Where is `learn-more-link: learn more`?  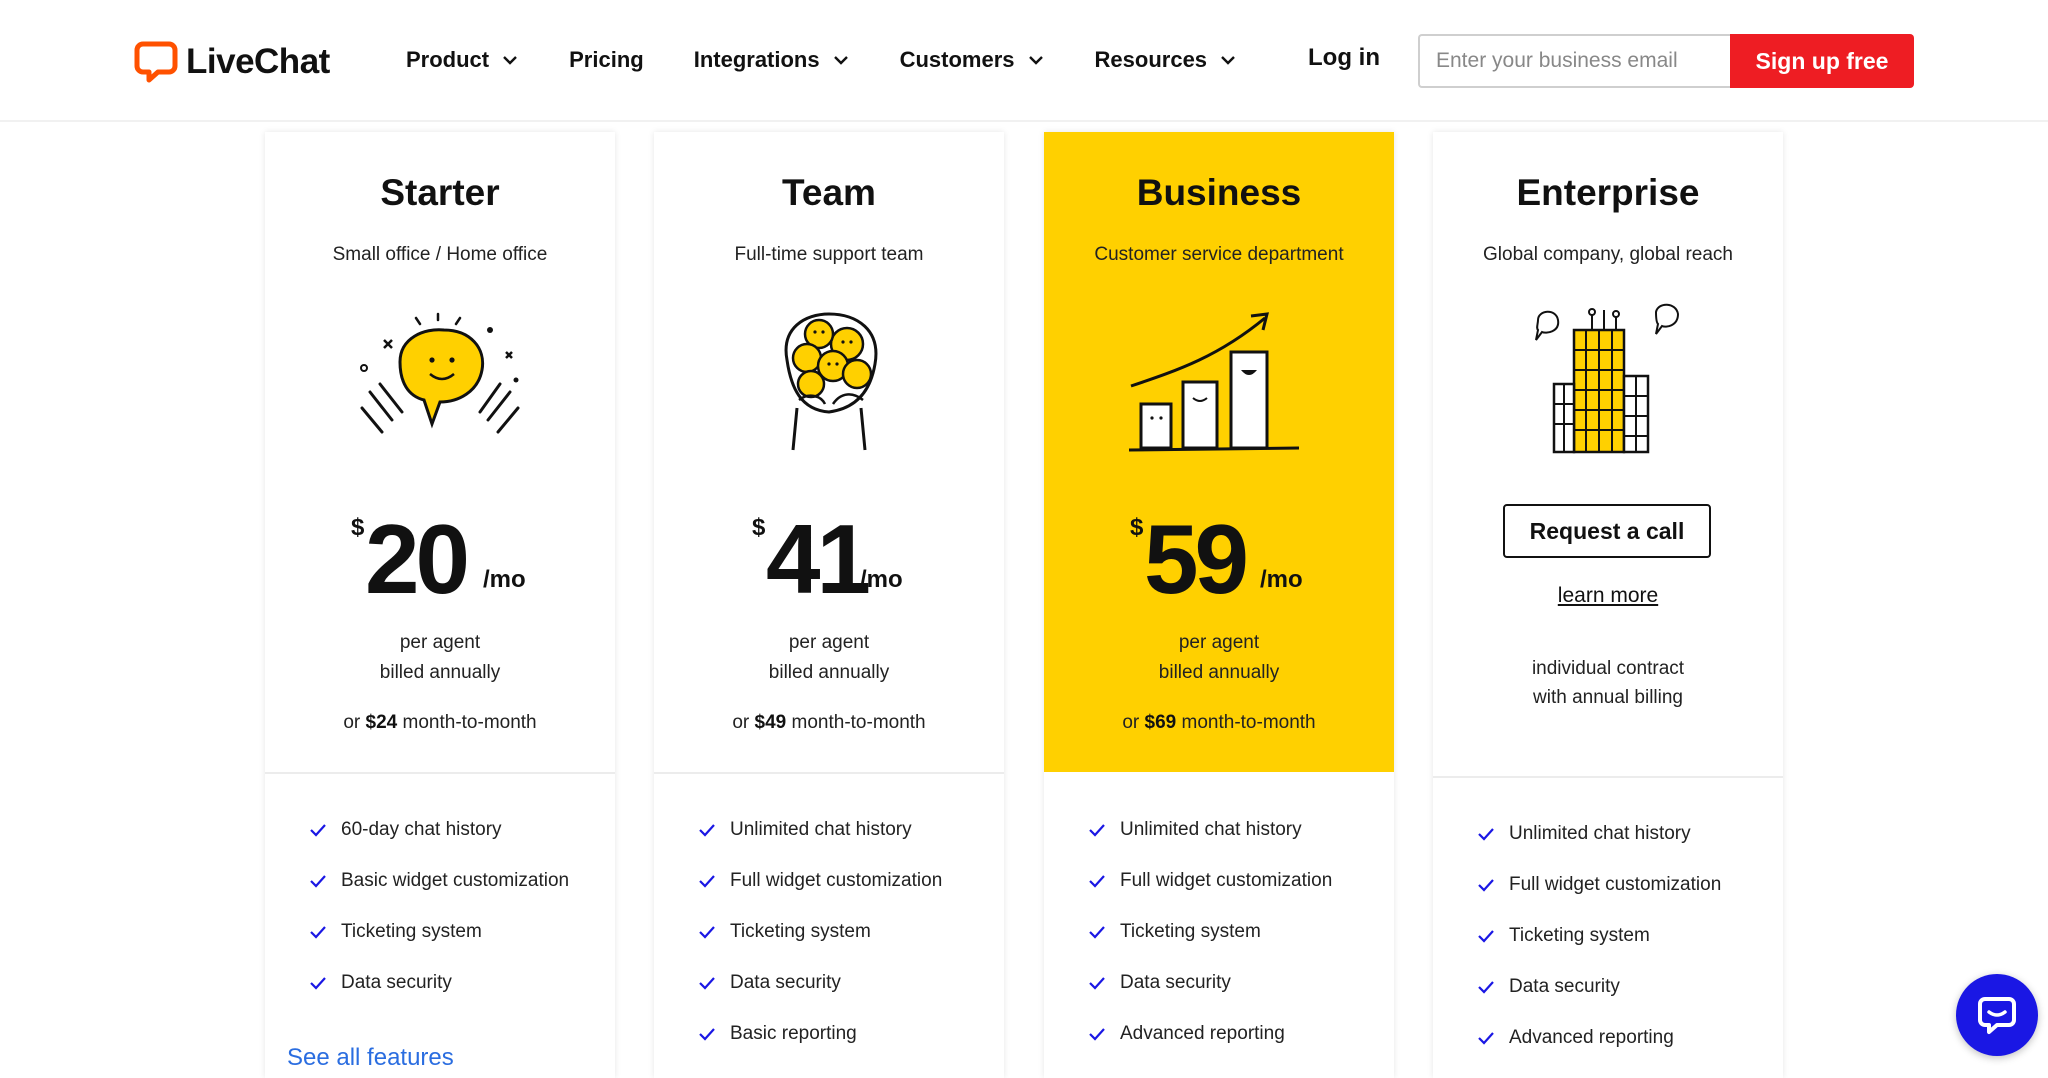 learn-more-link: learn more is located at coordinates (1608, 596).